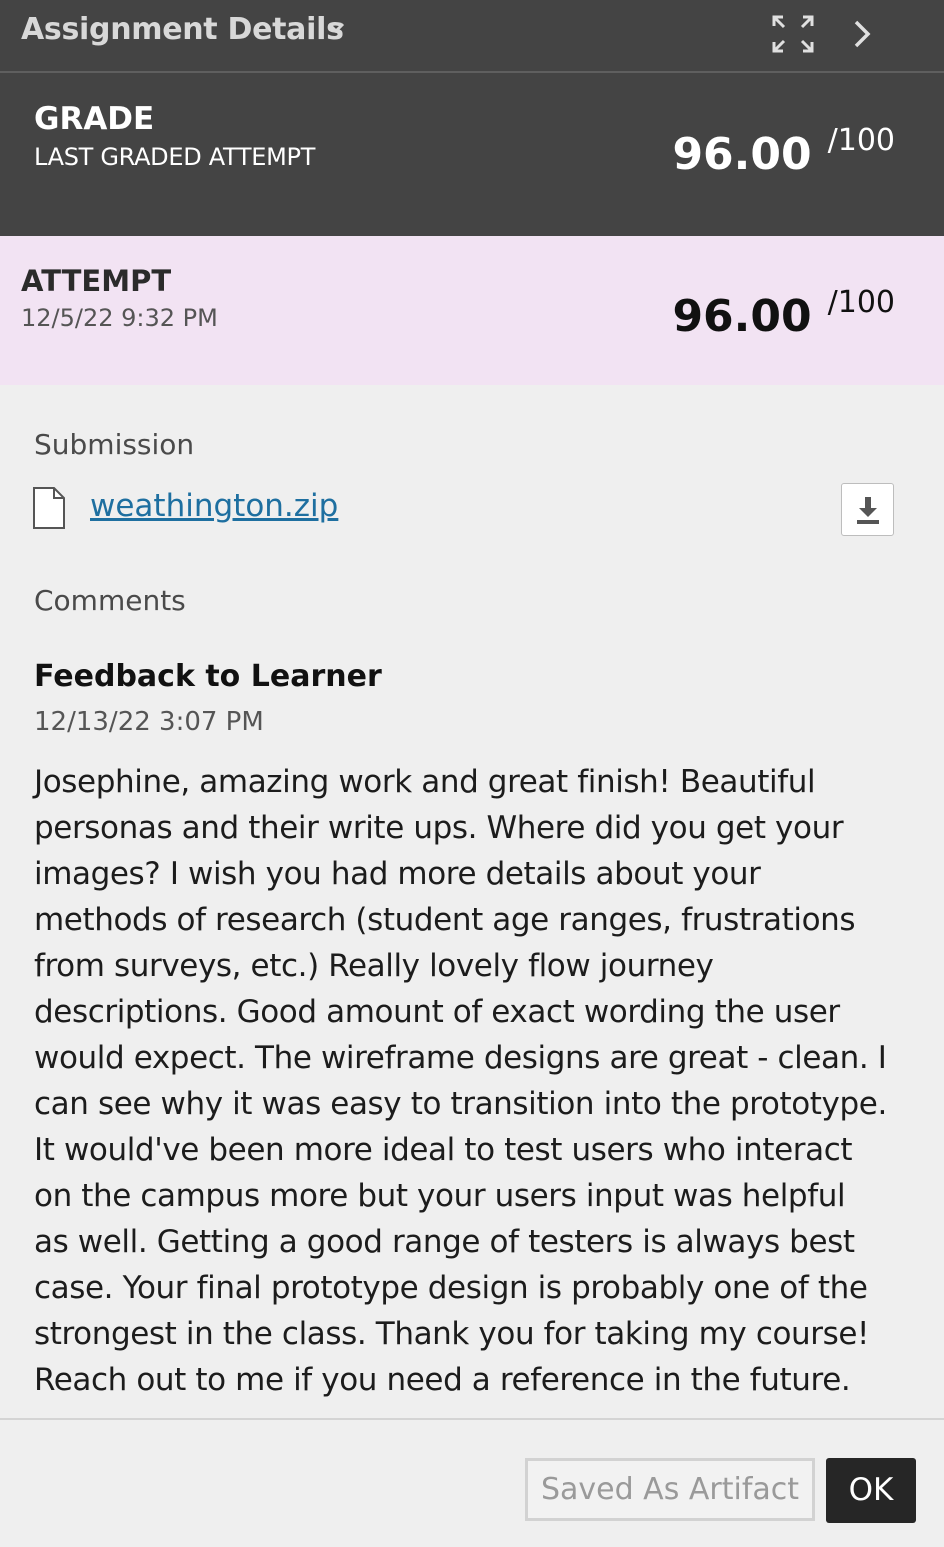 Image resolution: width=944 pixels, height=1547 pixels. I want to click on comments-label: Comments, so click(110, 600).